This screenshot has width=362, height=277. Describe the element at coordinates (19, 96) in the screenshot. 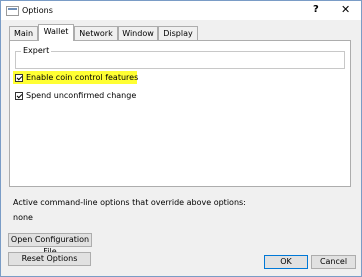

I see `spend-unconfirmed-checkbox` at that location.